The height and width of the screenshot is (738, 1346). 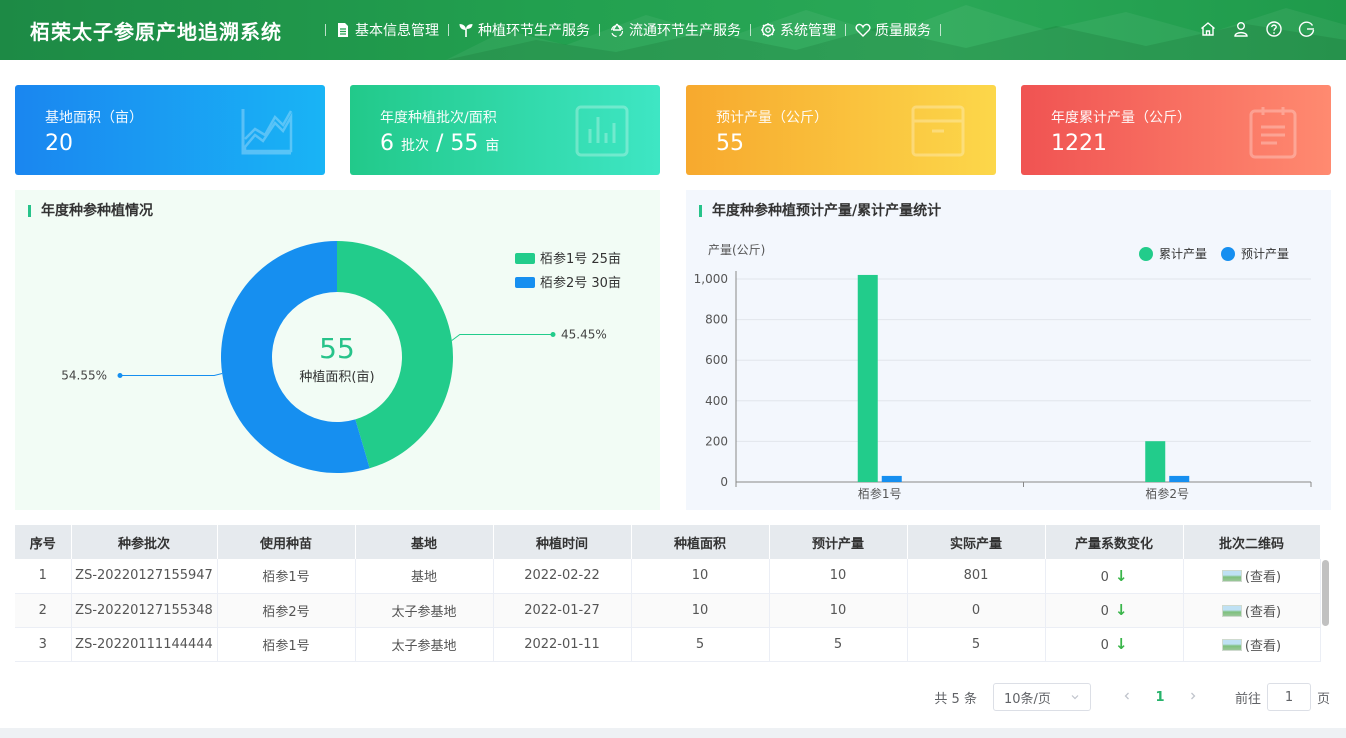 I want to click on nav-system-management: 系统管理, so click(x=798, y=30).